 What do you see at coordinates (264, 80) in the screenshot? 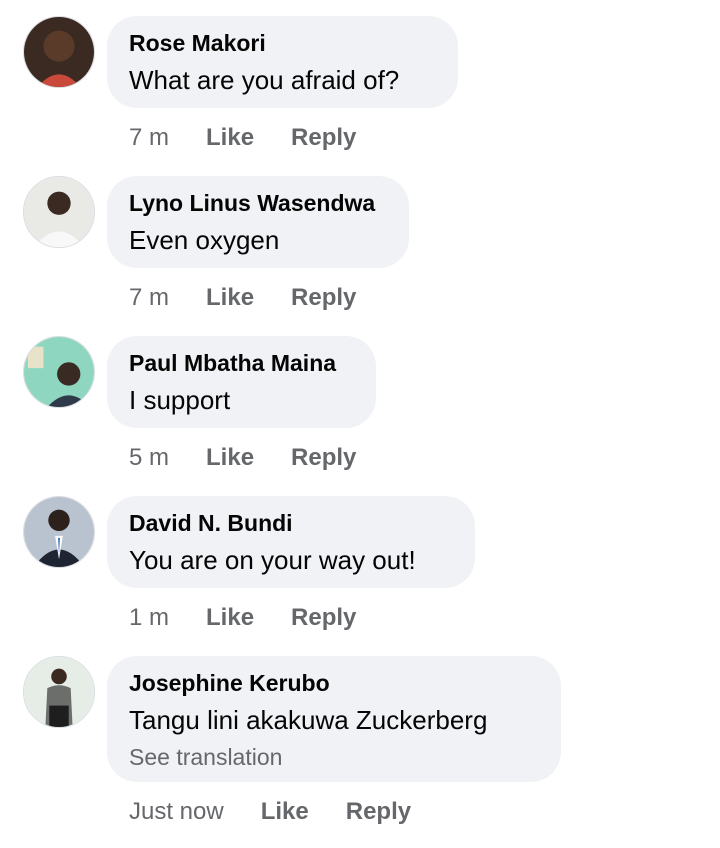
I see `comment-text: What are you afraid of?` at bounding box center [264, 80].